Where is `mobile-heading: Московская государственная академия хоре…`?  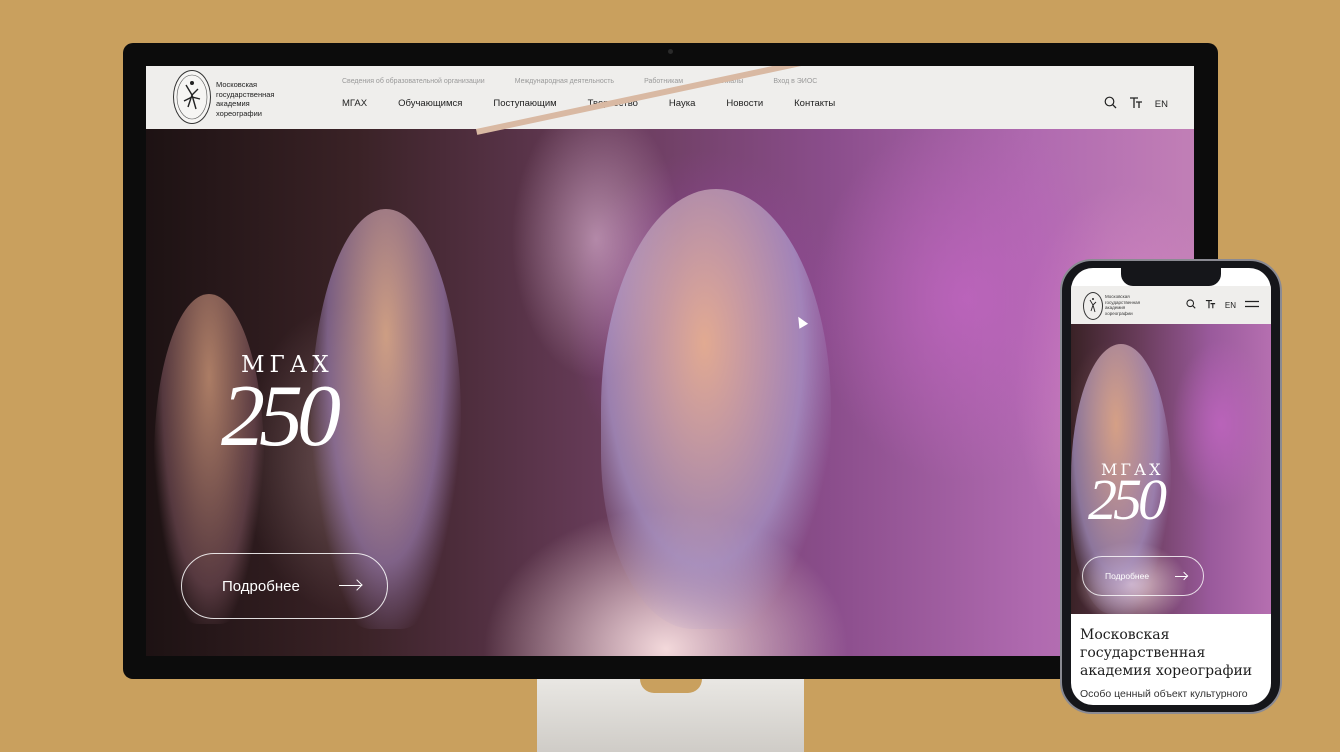 mobile-heading: Московская государственная академия хоре… is located at coordinates (1166, 653).